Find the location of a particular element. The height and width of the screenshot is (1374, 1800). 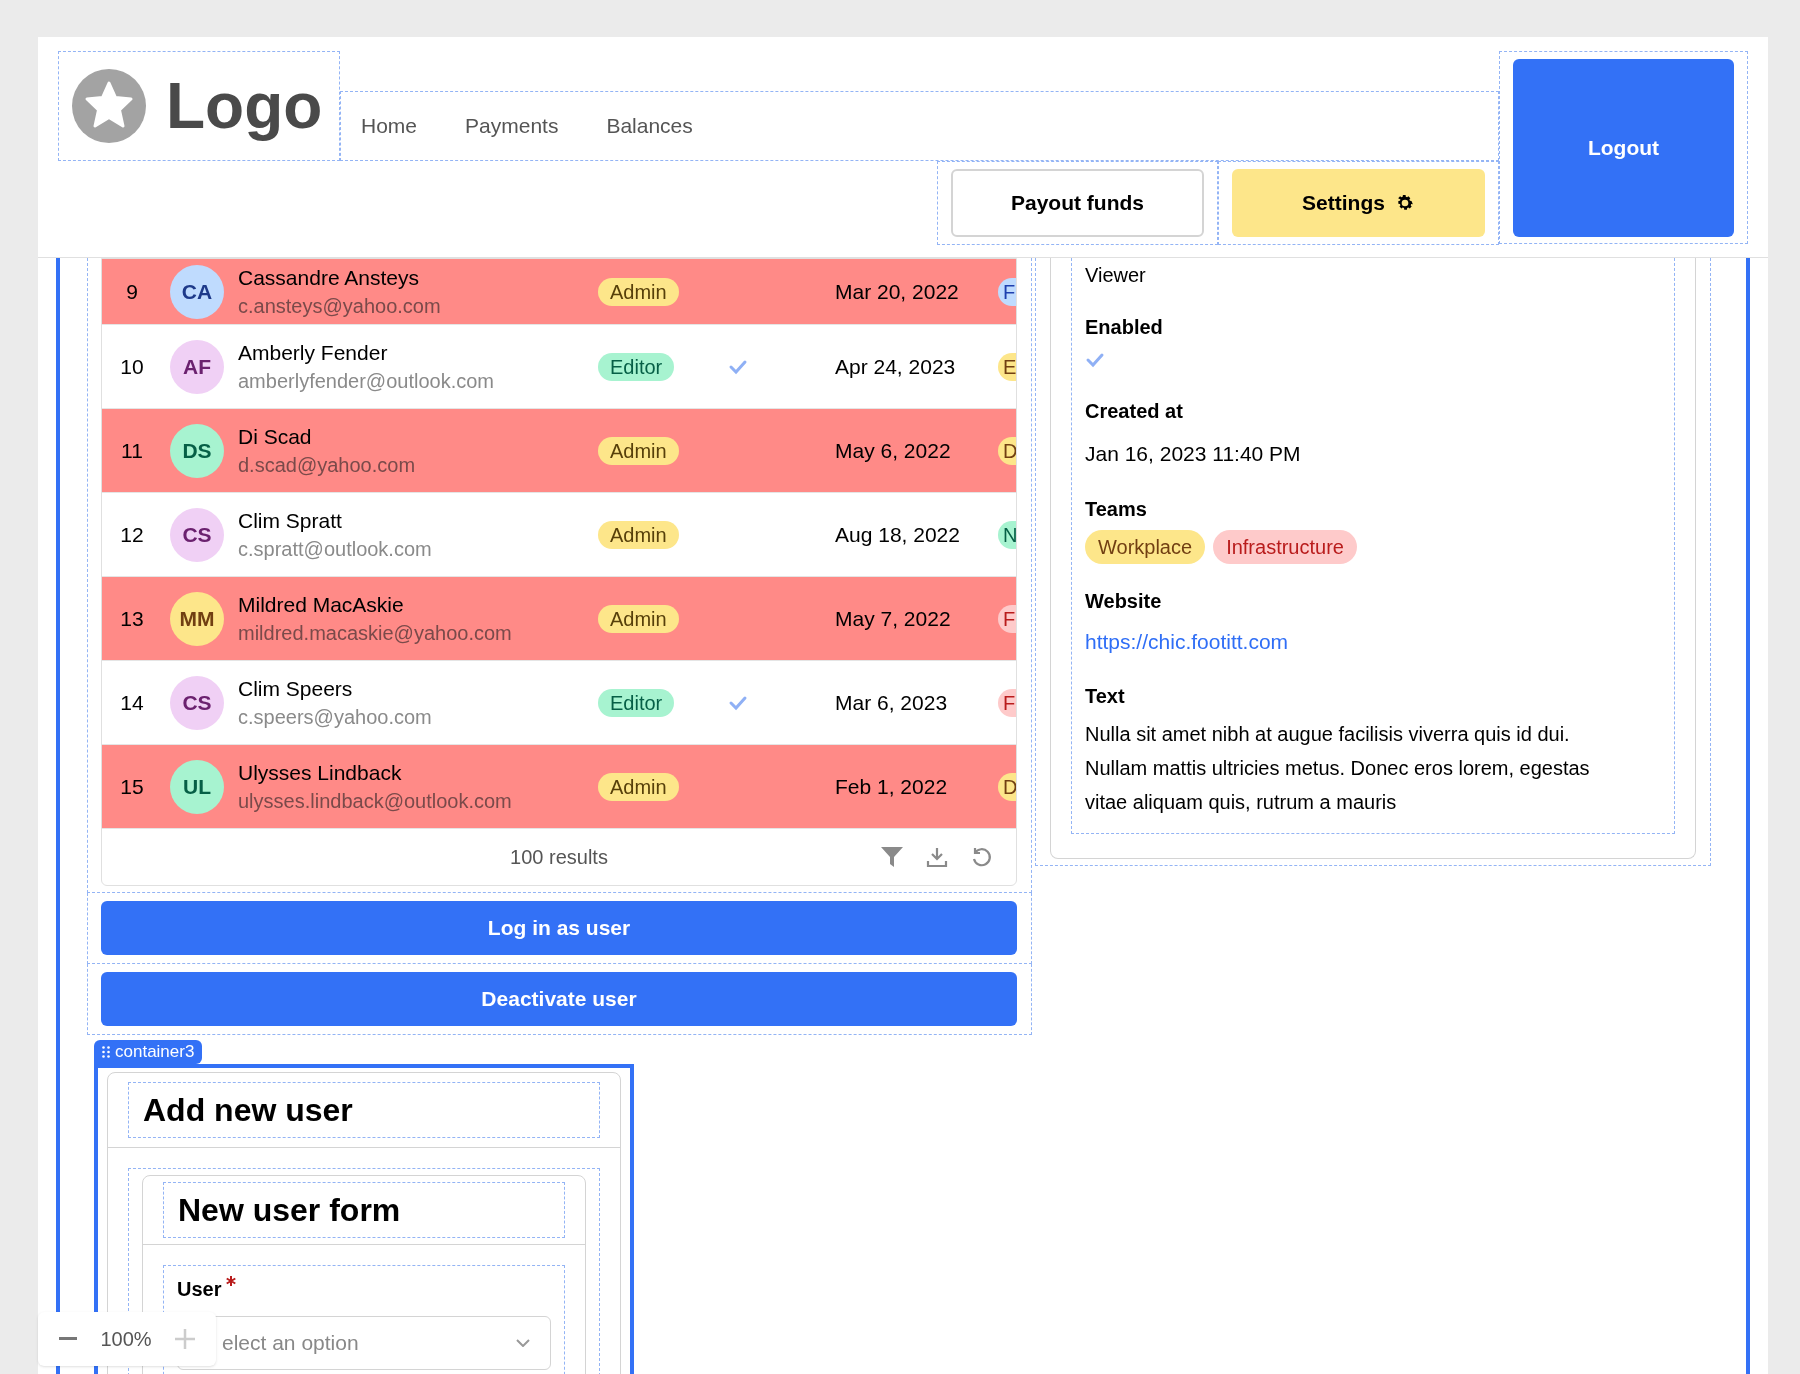

table-row: 13 MM Mildred MacAskie mildred.macaskie@yahoo.com Admin May 7, 2022 F is located at coordinates (559, 619).